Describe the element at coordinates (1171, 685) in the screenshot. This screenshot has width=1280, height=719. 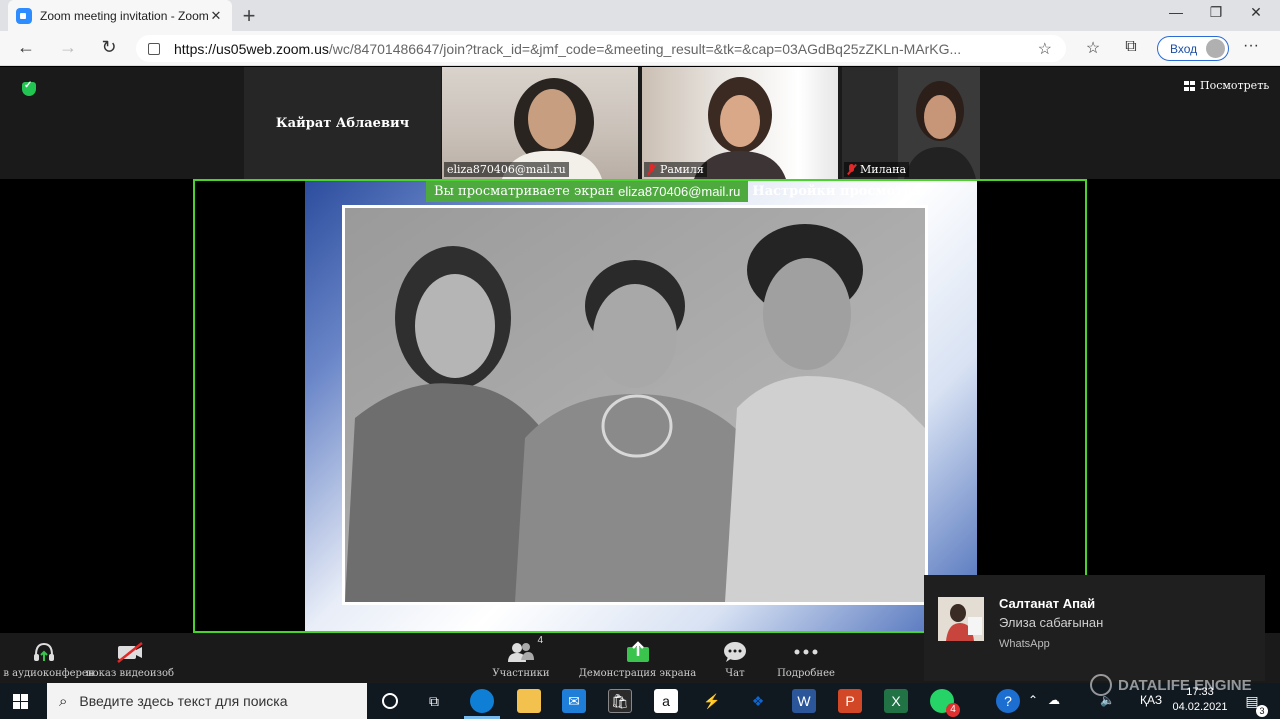
I see `watermark: DATALIFE ENGINE` at that location.